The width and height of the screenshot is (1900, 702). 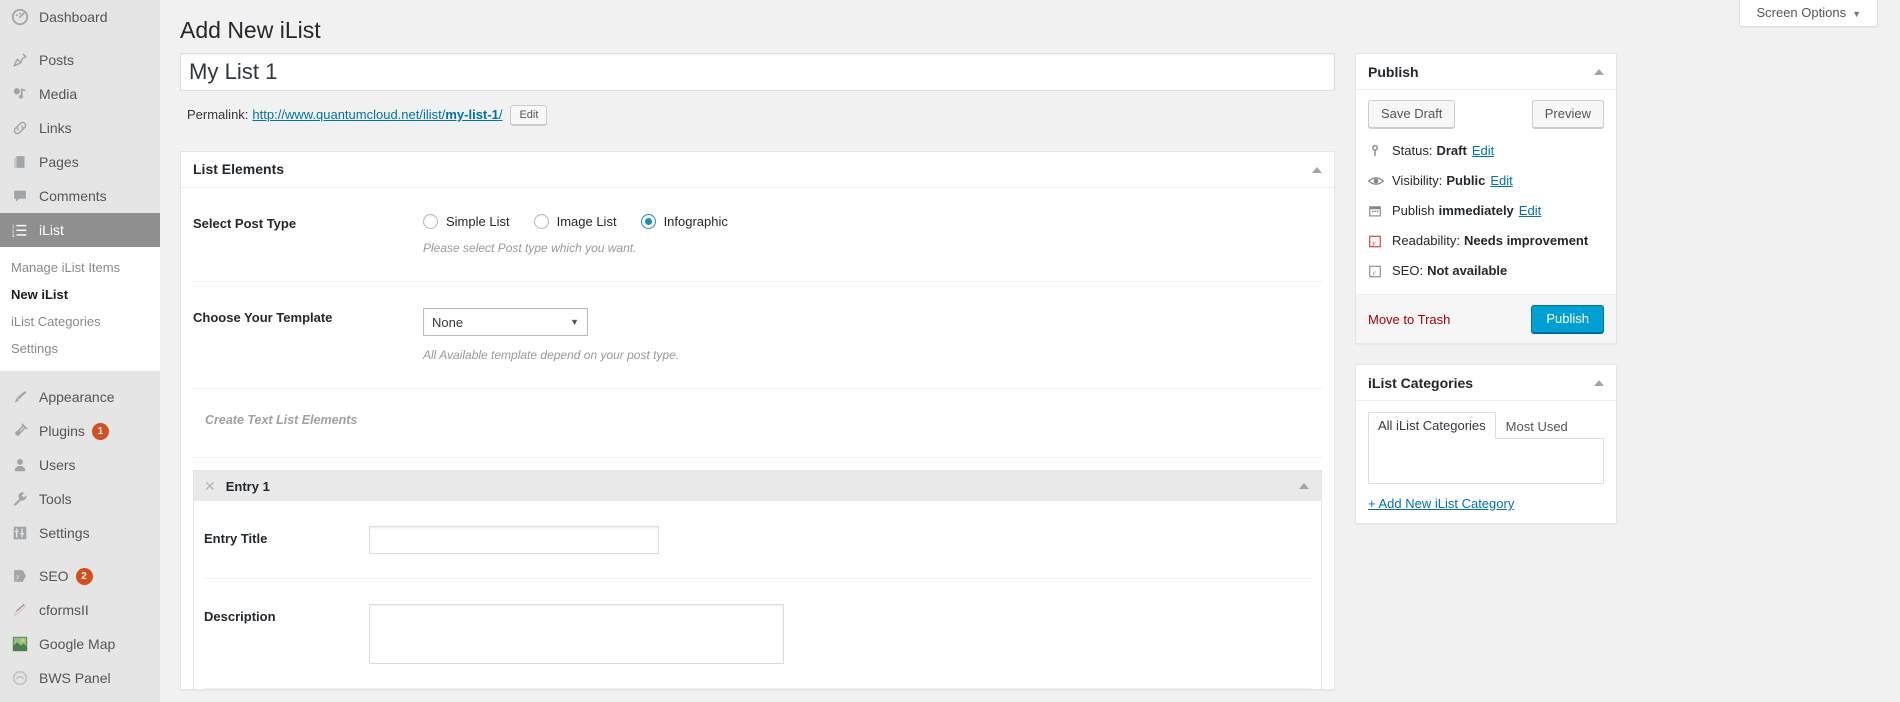 I want to click on radio-label: Simple List, so click(x=478, y=221).